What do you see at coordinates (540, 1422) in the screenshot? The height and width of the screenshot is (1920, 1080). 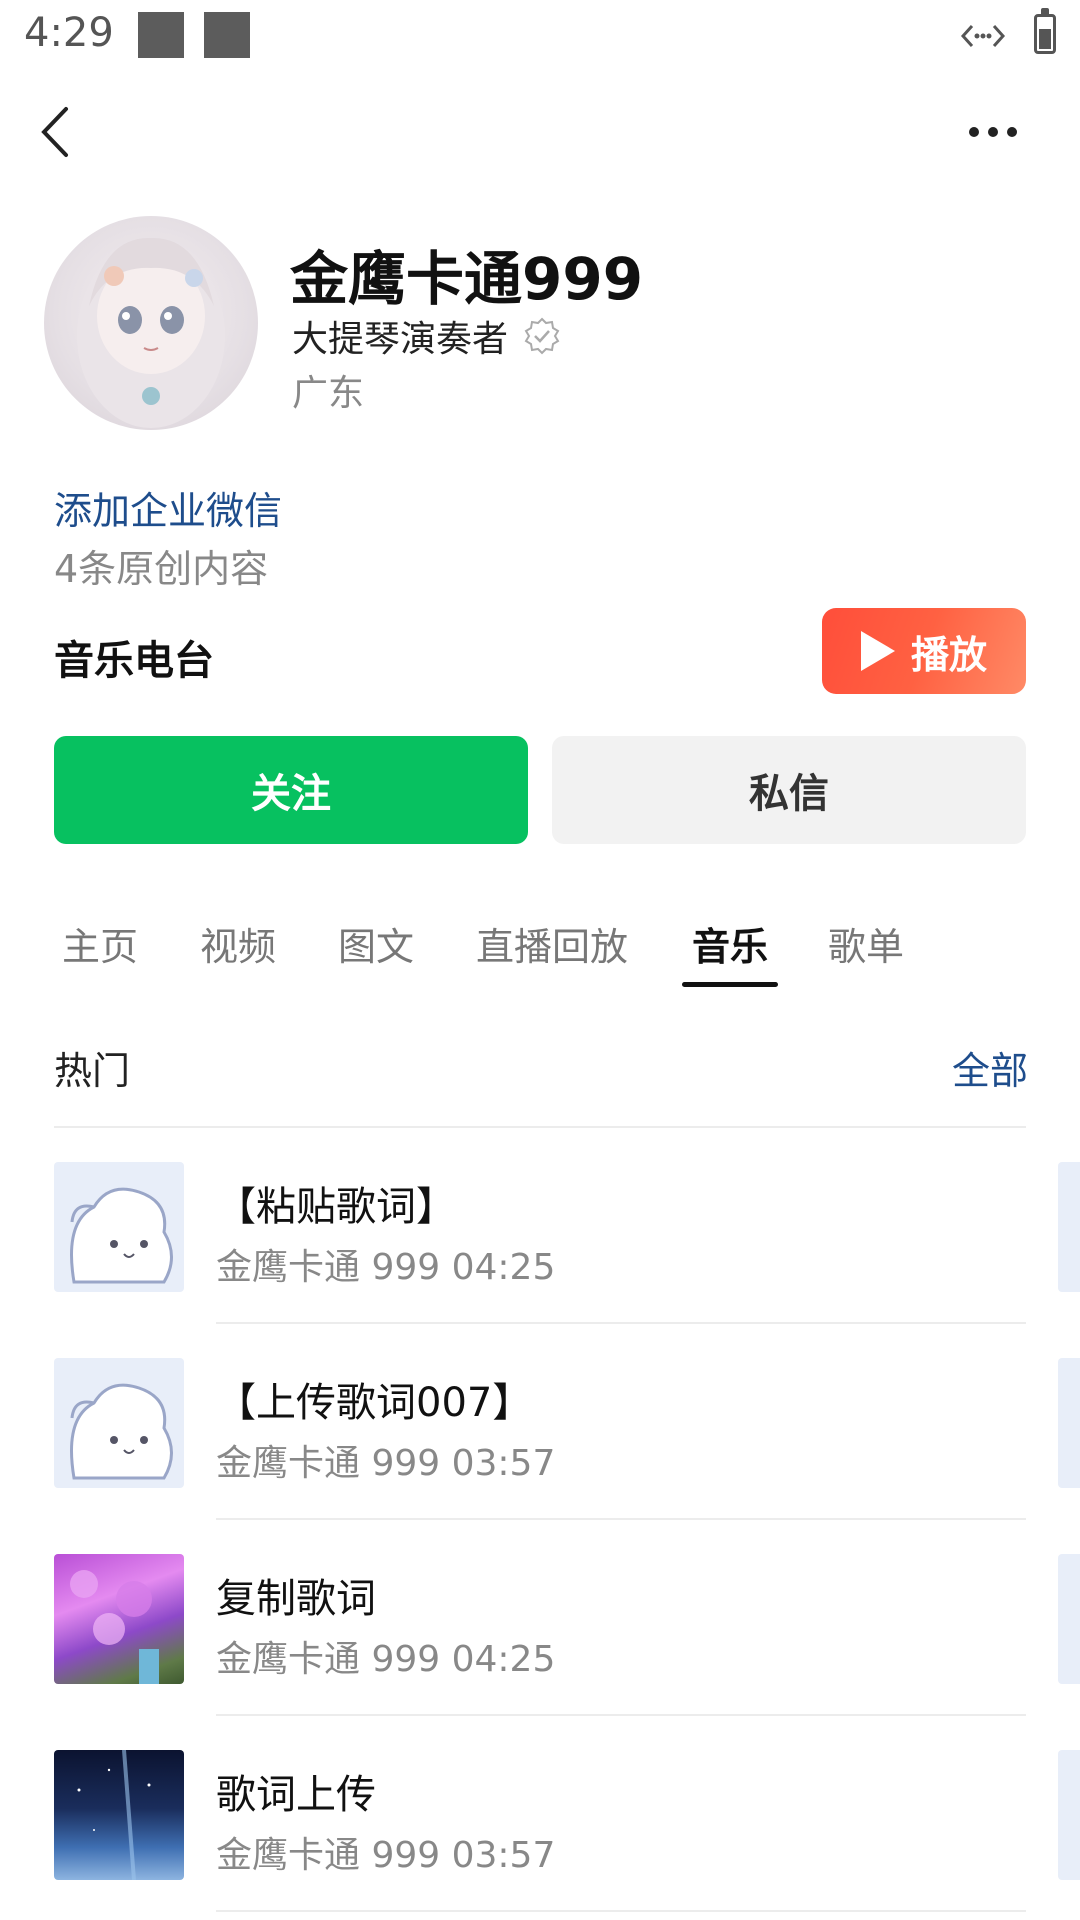 I see `song-item: 【上传歌词007】 金鹰卡通 999 03:57` at bounding box center [540, 1422].